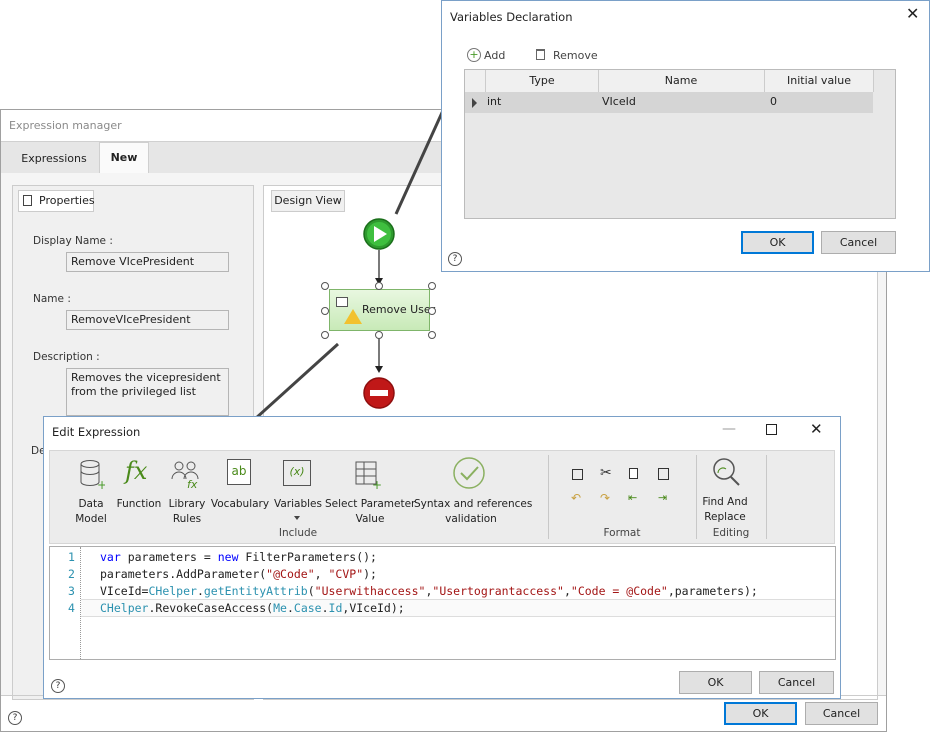 The height and width of the screenshot is (732, 930). I want to click on code-token: var, so click(110, 557).